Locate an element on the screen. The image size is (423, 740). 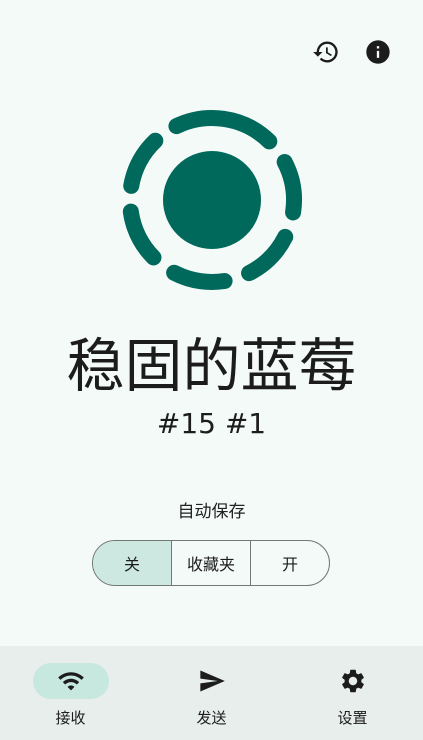
send-icon is located at coordinates (212, 681).